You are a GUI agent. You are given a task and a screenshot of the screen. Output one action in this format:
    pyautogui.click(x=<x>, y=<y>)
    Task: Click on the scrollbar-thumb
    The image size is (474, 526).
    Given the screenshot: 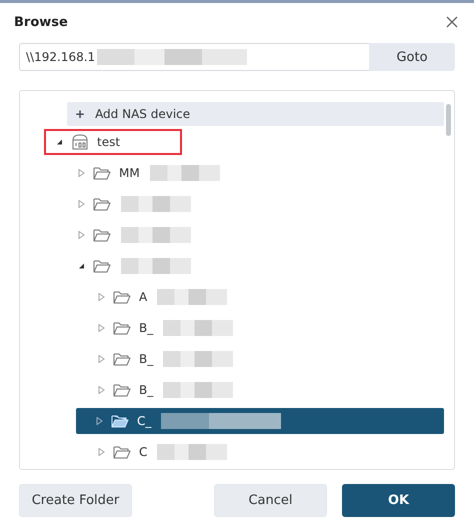 What is the action you would take?
    pyautogui.click(x=448, y=120)
    